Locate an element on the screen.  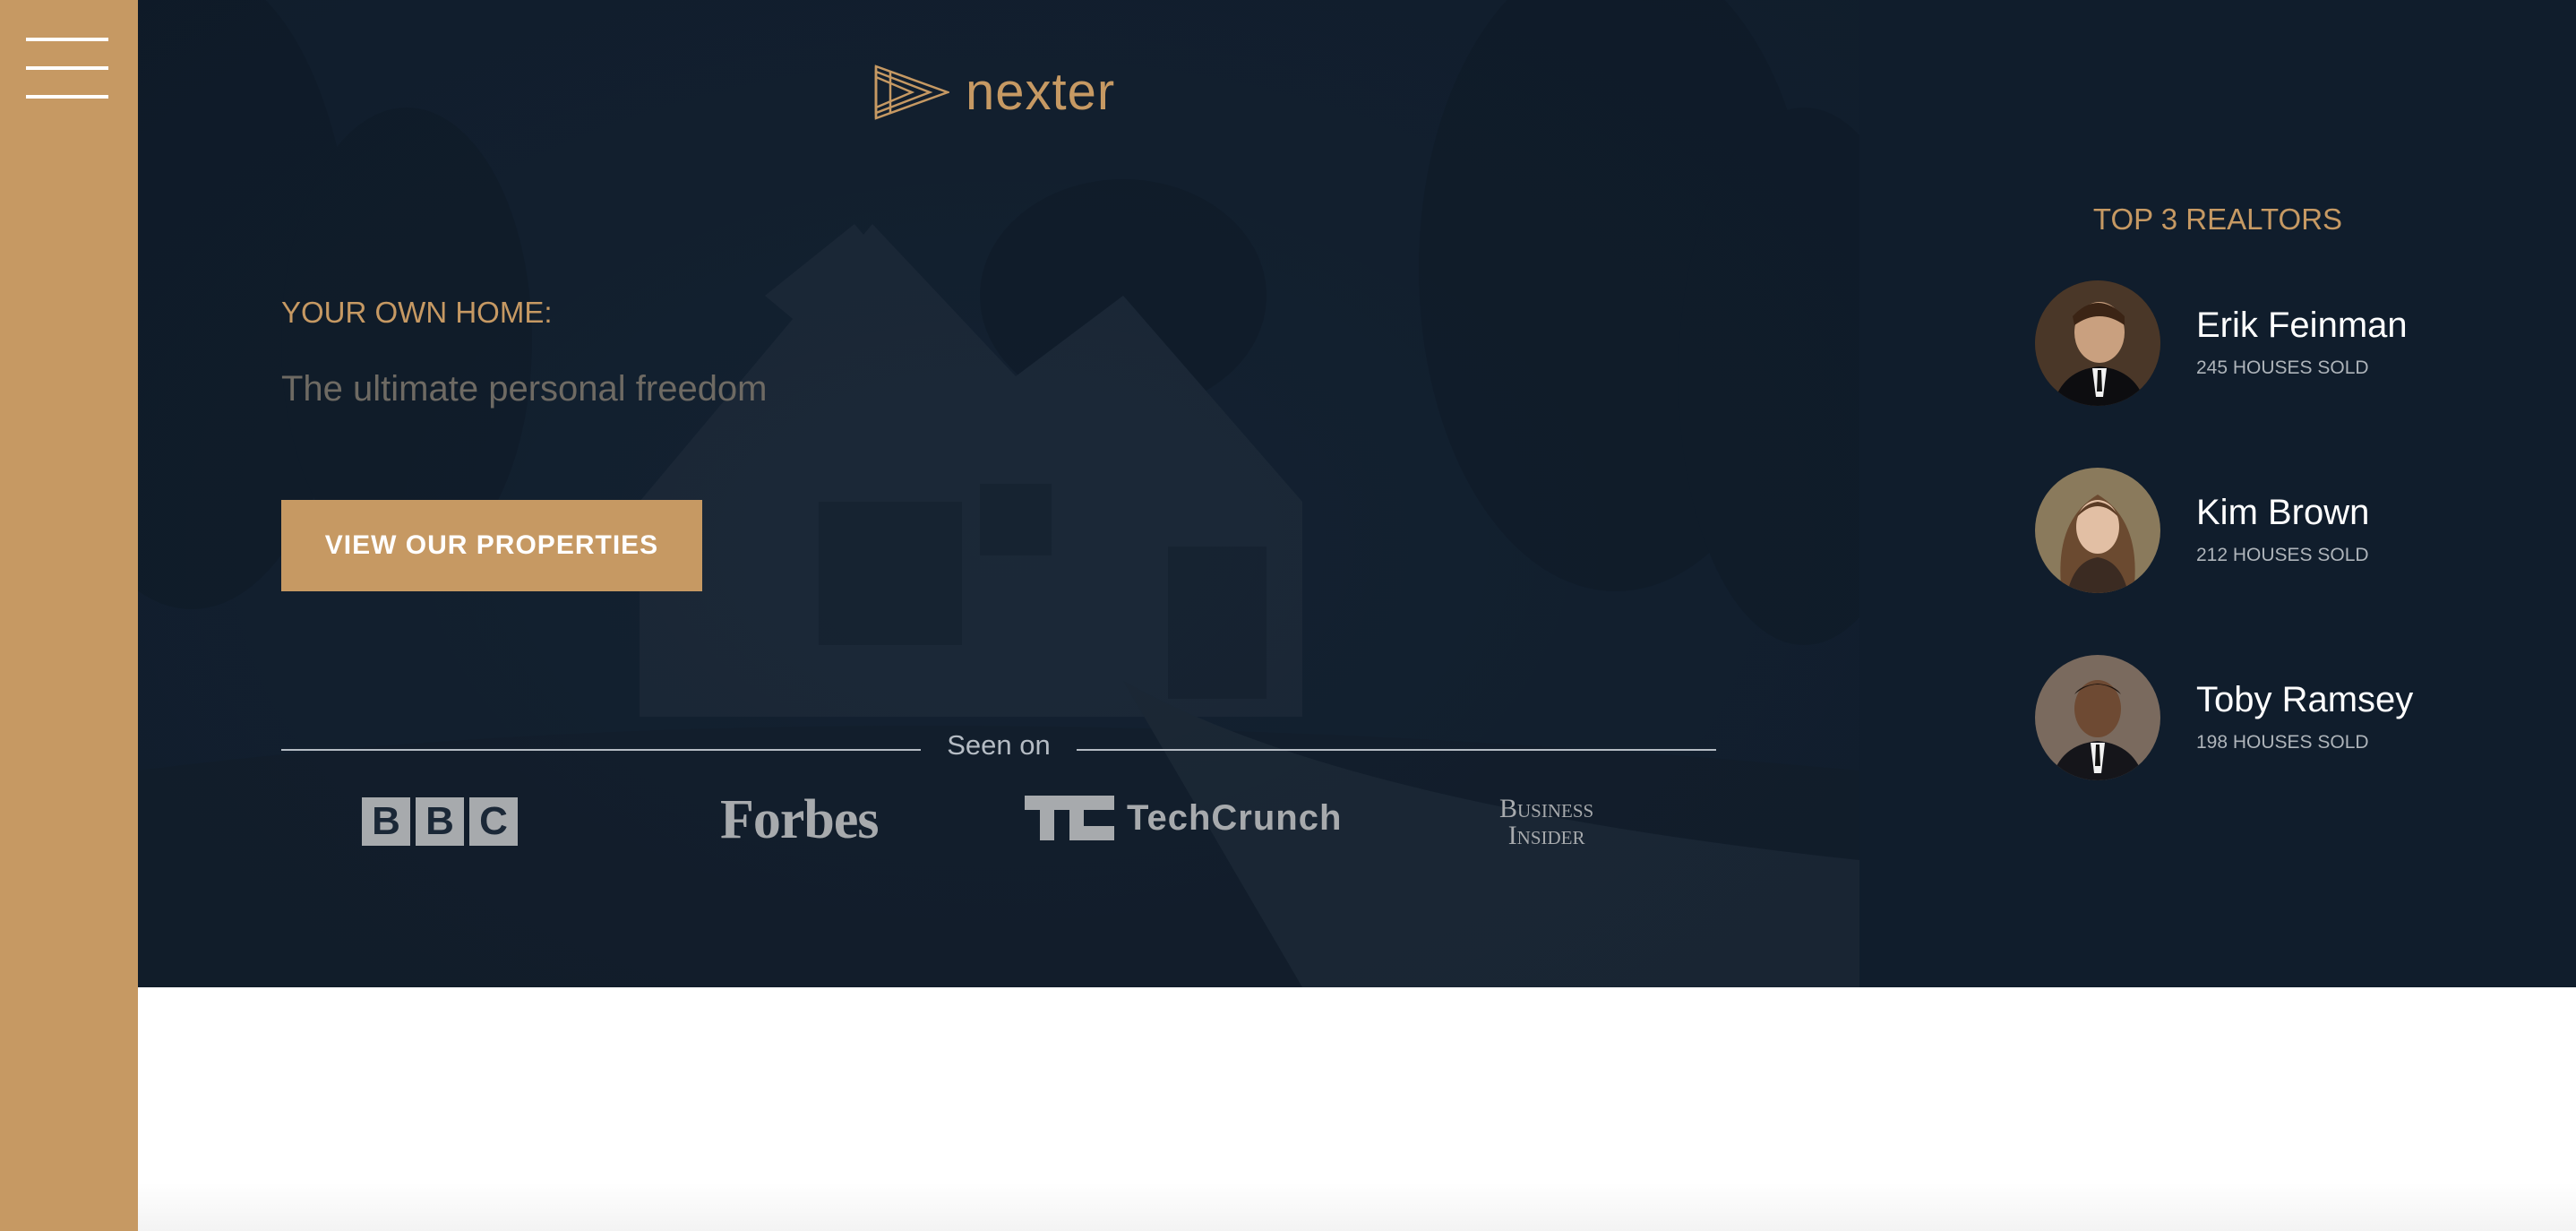
view-properties-button: VIEW OUR PROPERTIES is located at coordinates (491, 545).